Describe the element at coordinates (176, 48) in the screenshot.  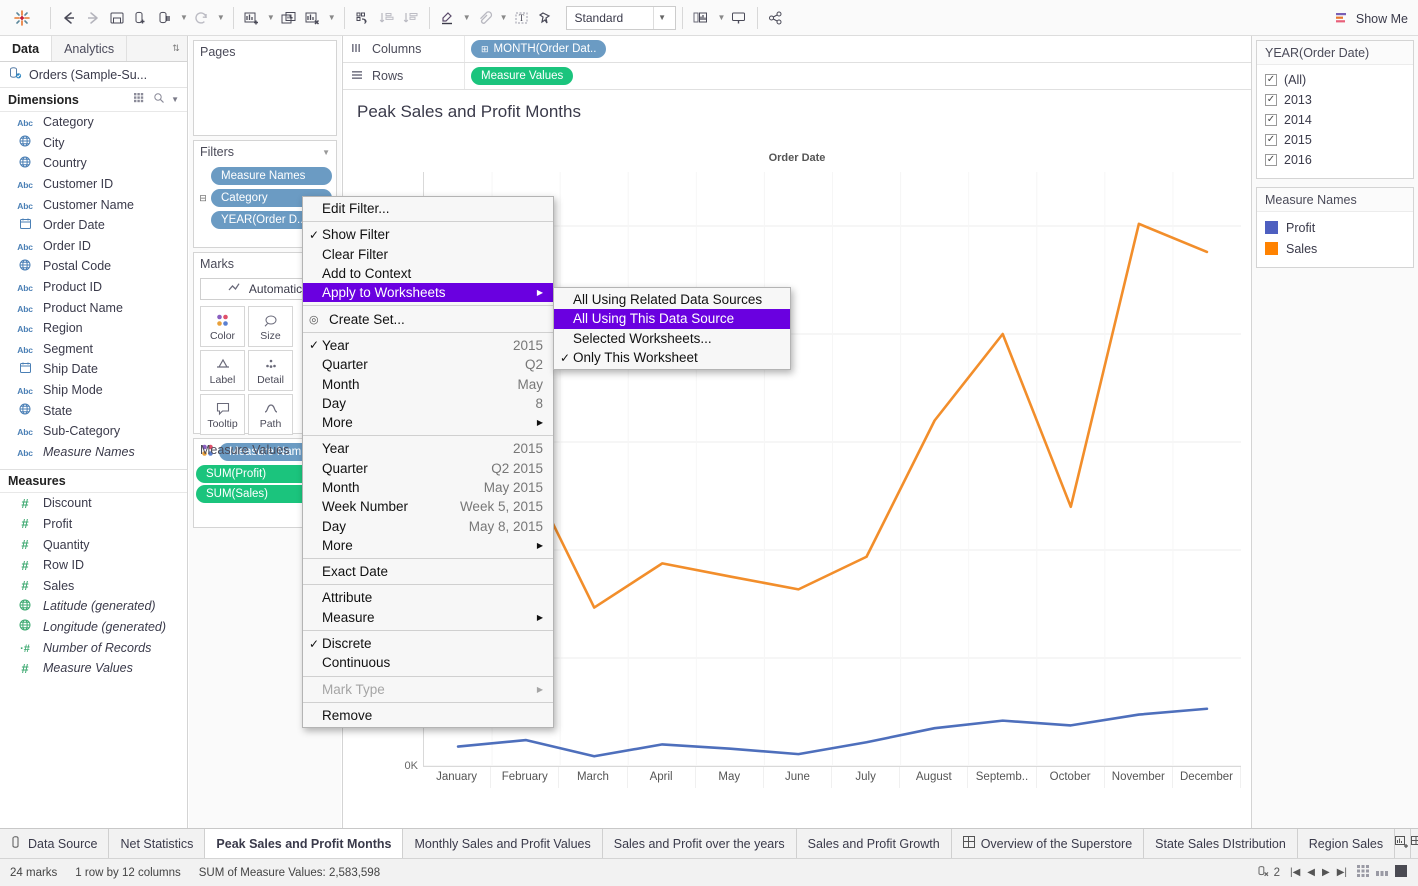
I see `data-pane-options-icon: ⇅` at that location.